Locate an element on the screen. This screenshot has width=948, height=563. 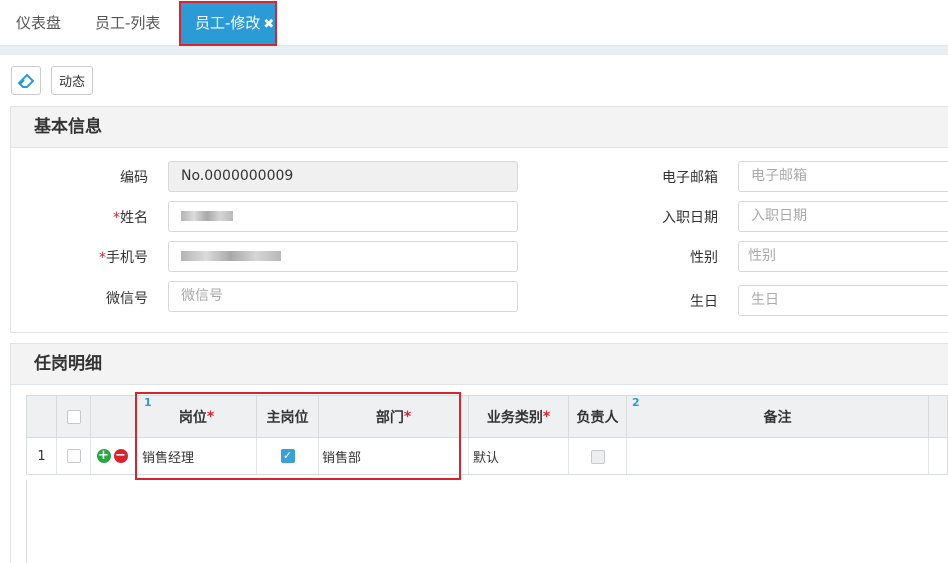
eraser-icon is located at coordinates (26, 80).